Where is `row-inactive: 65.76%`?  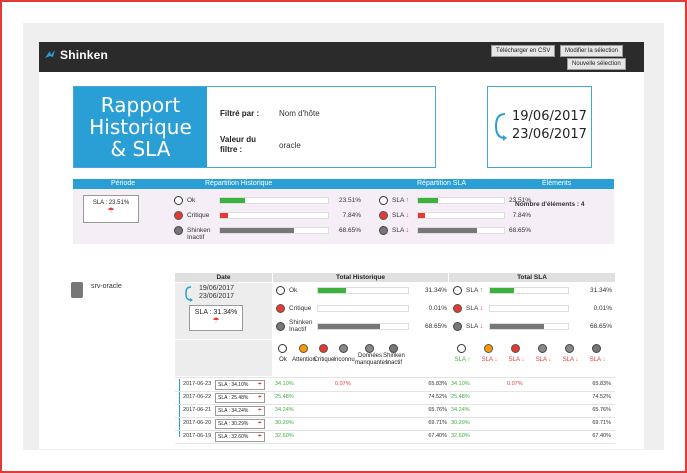
row-inactive: 65.76% is located at coordinates (437, 410).